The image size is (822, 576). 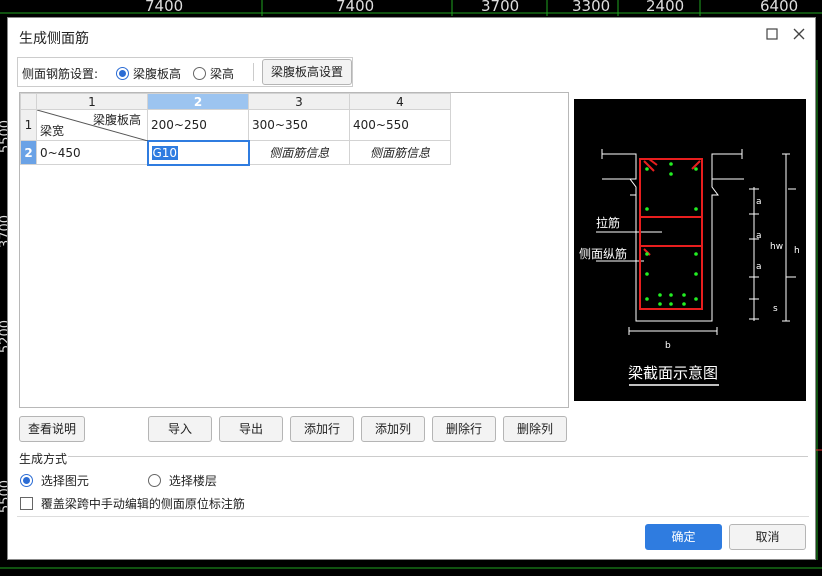 What do you see at coordinates (400, 101) in the screenshot?
I see `column-header: 4` at bounding box center [400, 101].